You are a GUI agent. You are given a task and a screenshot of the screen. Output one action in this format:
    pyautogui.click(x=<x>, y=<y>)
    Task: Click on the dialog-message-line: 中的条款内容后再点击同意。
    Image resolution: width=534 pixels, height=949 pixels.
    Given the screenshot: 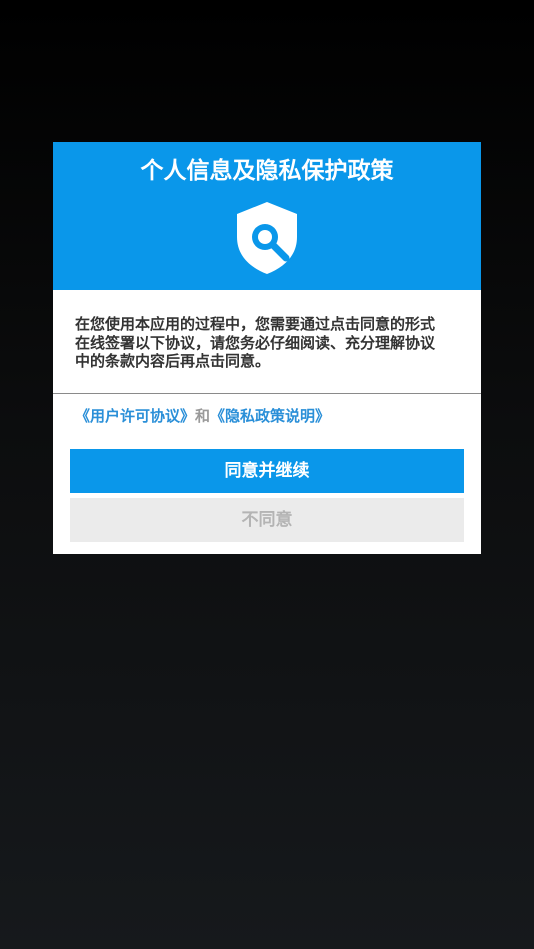 What is the action you would take?
    pyautogui.click(x=173, y=361)
    